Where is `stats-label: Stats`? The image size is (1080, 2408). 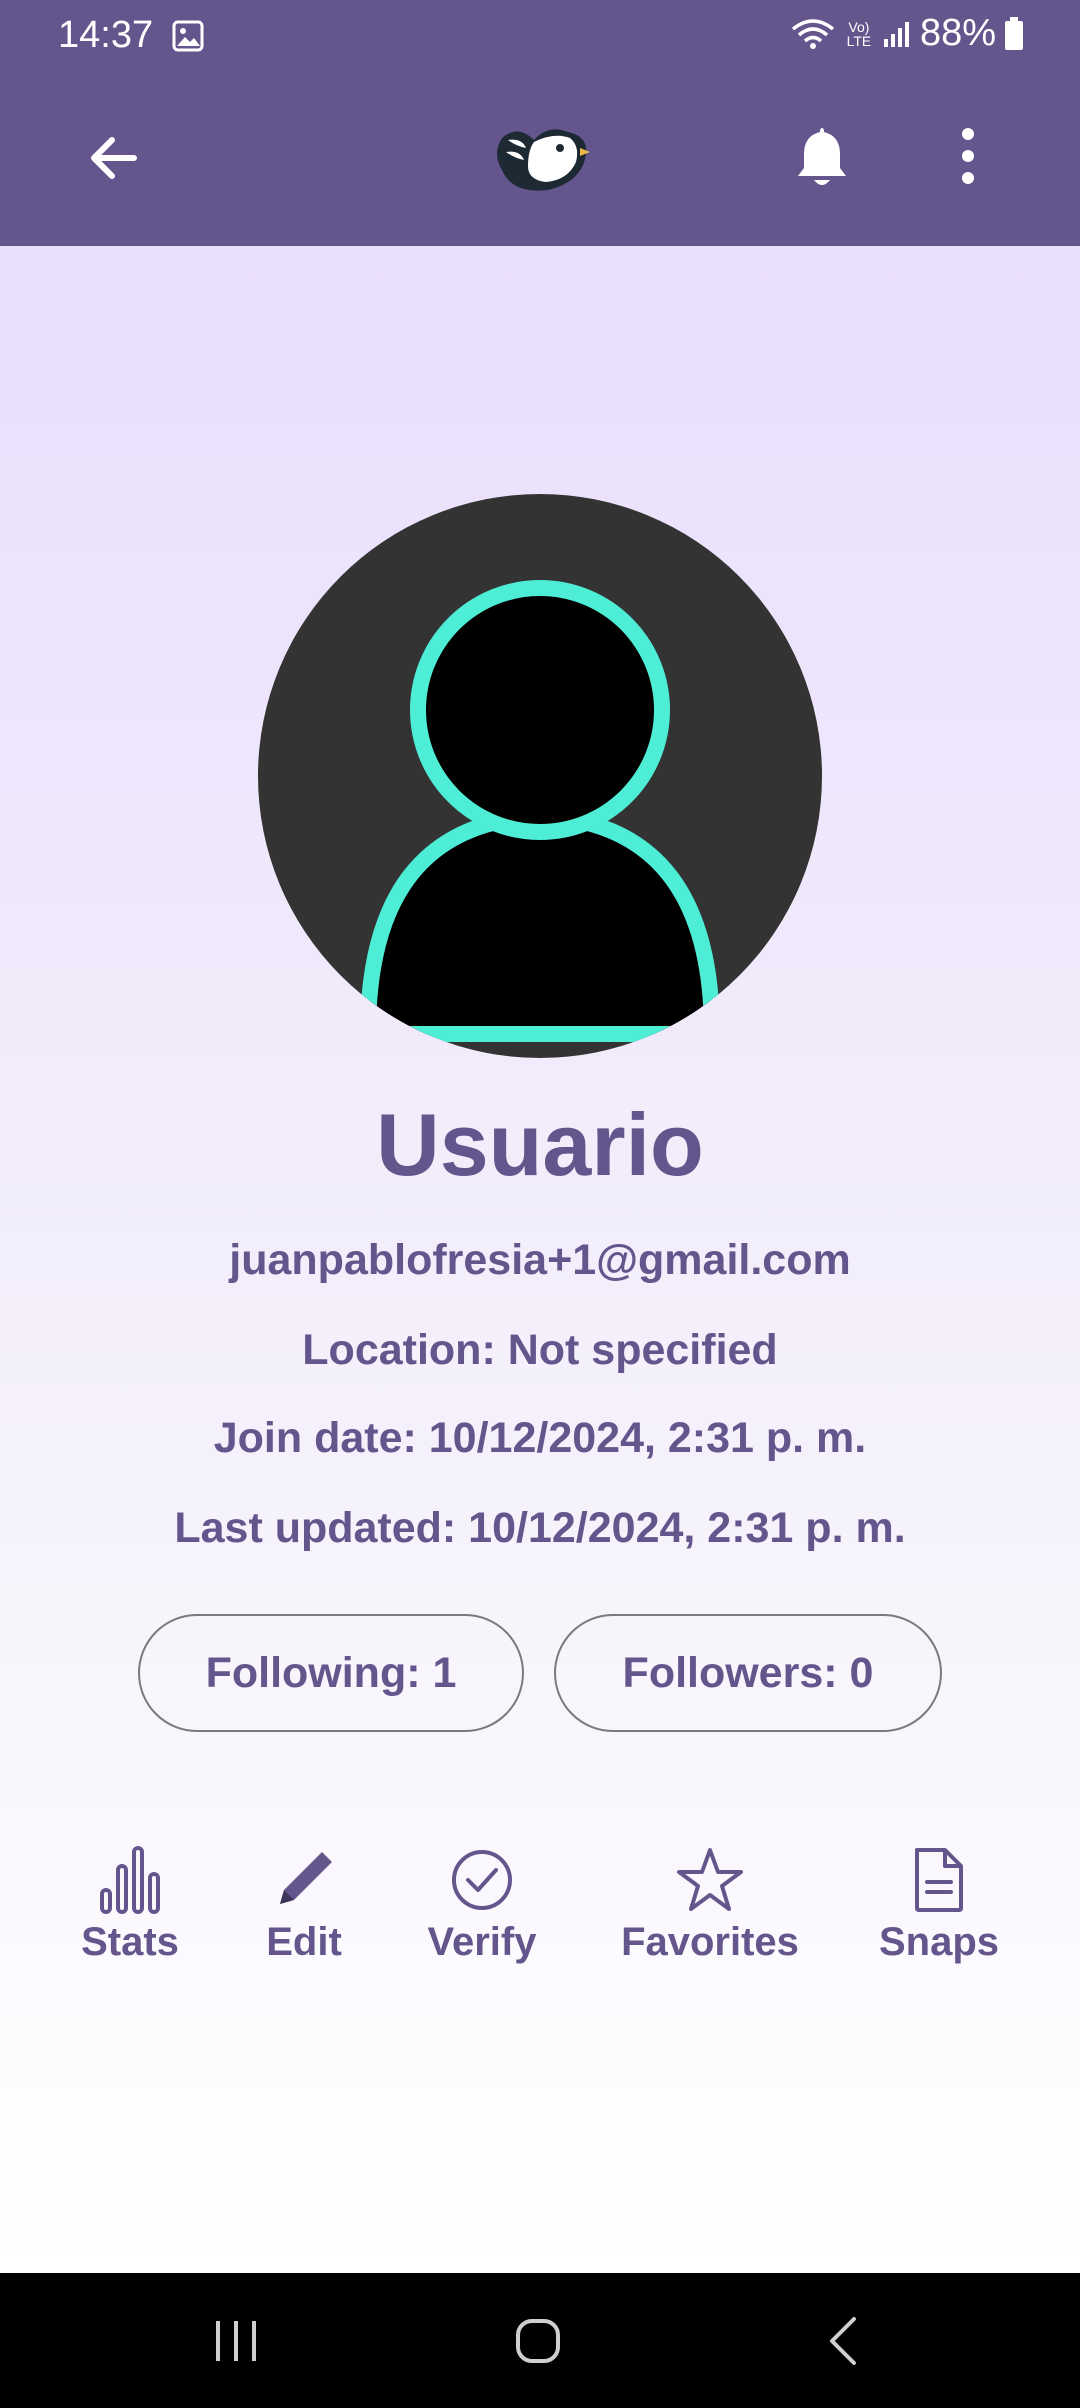
stats-label: Stats is located at coordinates (130, 1942).